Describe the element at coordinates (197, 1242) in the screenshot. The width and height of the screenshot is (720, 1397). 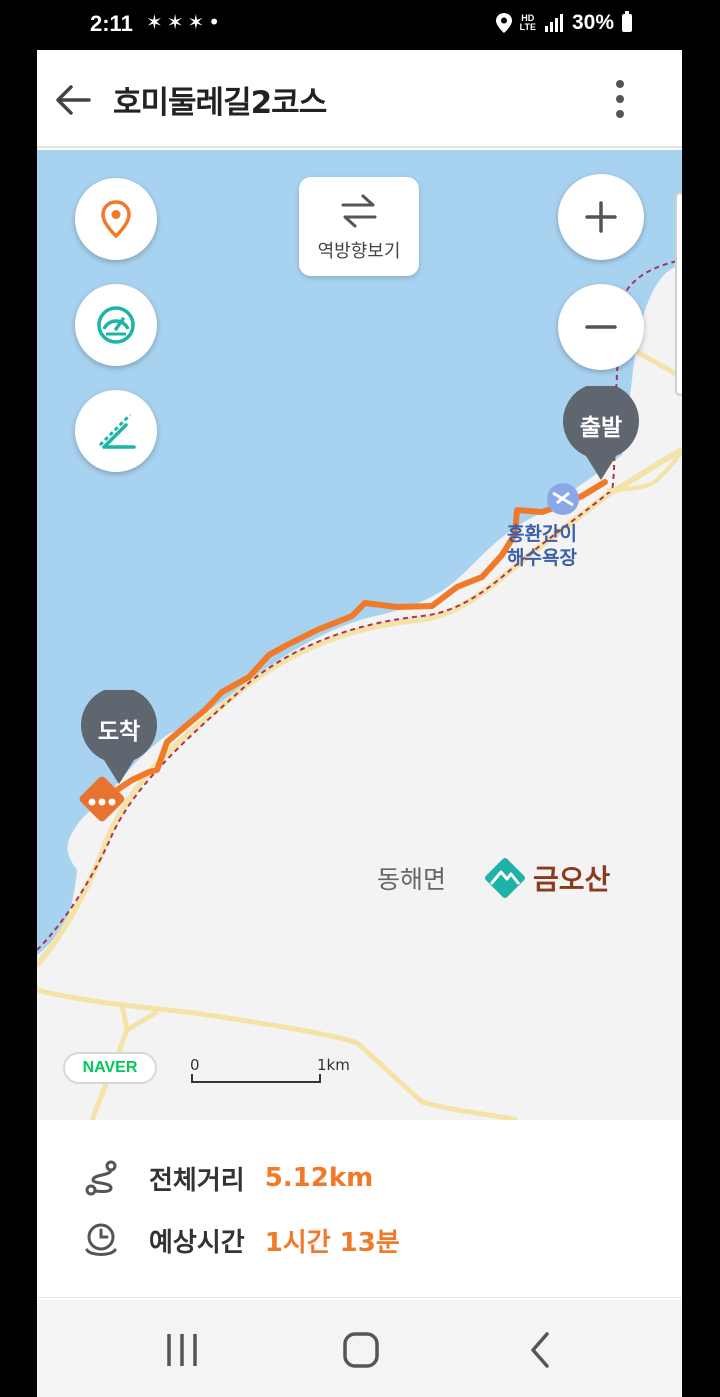
I see `time-label: 예상시간` at that location.